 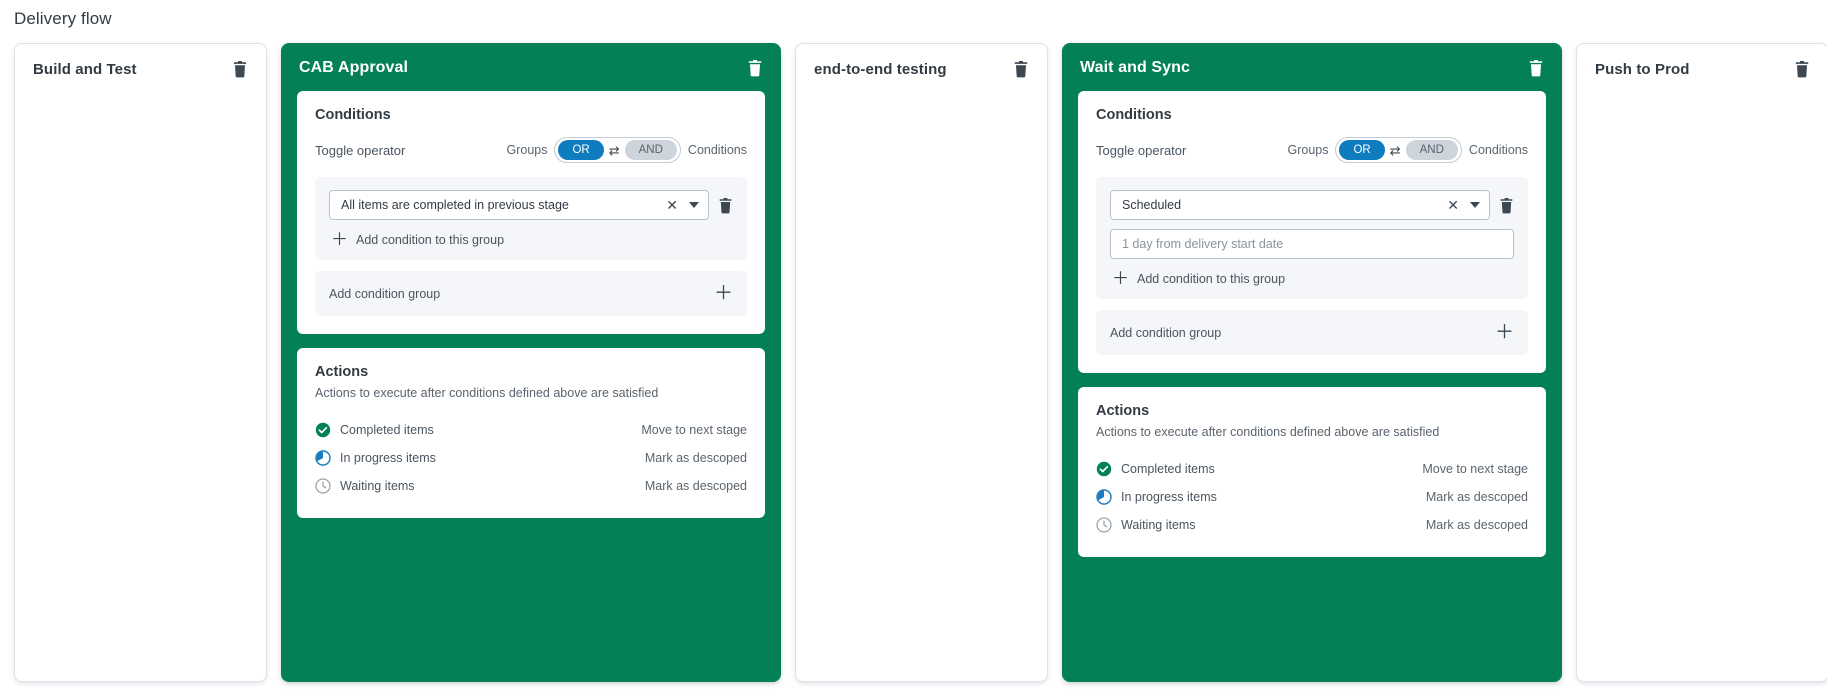 I want to click on stage-title: end-to-end testing, so click(x=880, y=69).